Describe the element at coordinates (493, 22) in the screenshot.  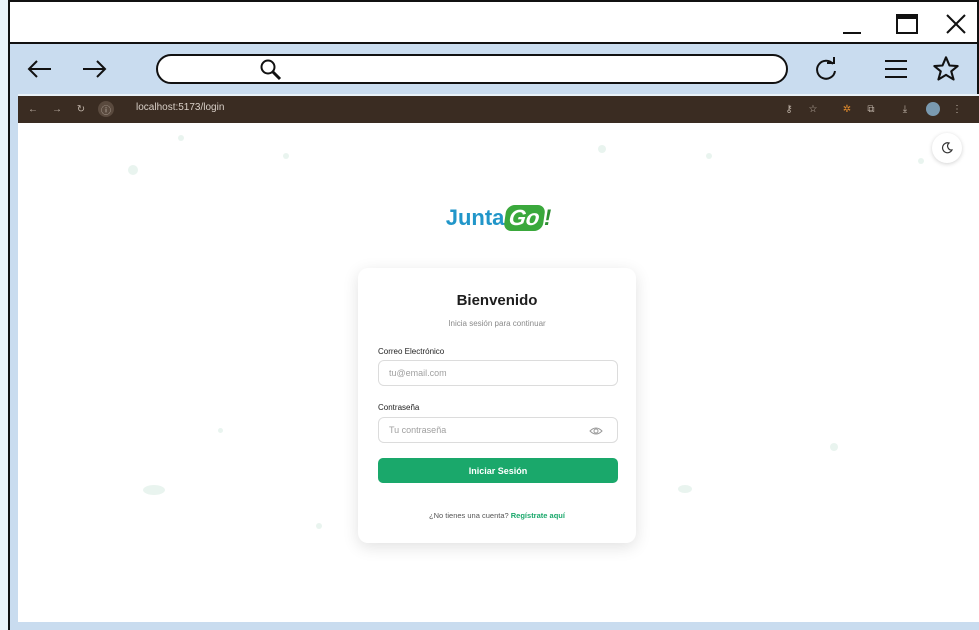
I see `window-title-bar` at that location.